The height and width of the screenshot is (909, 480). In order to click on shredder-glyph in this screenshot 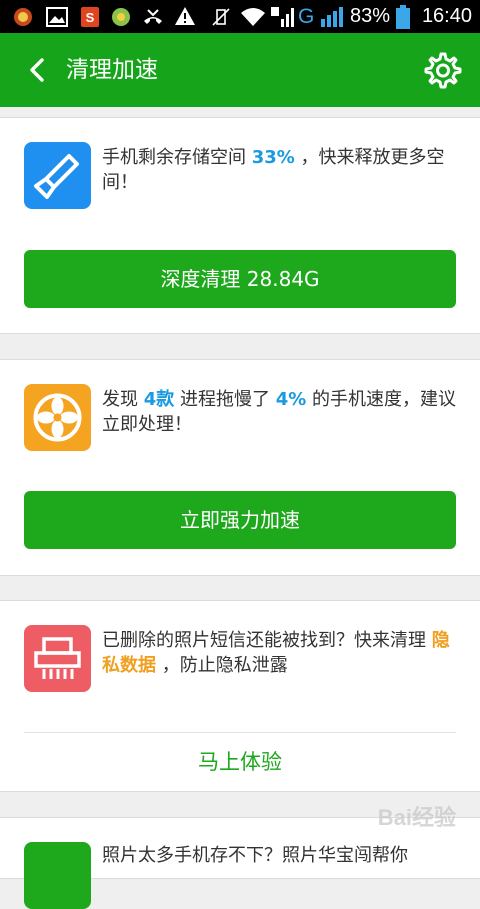, I will do `click(57, 658)`.